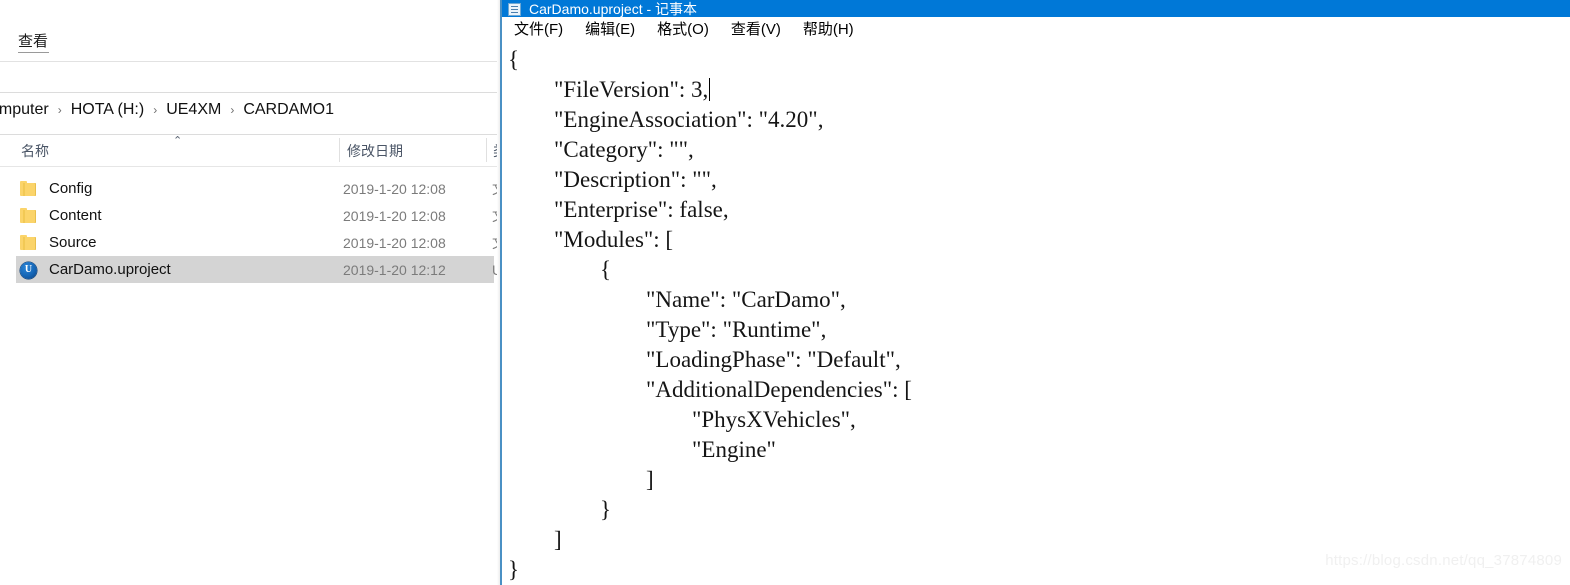 This screenshot has height=585, width=1570. What do you see at coordinates (107, 110) in the screenshot?
I see `breadcrumb-item-drive: HOTA (H:)` at bounding box center [107, 110].